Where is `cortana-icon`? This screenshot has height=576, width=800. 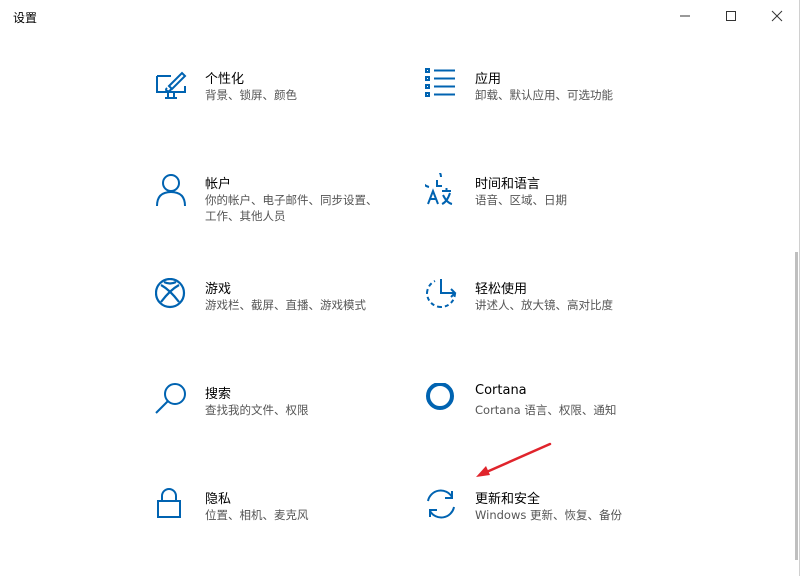 cortana-icon is located at coordinates (440, 396).